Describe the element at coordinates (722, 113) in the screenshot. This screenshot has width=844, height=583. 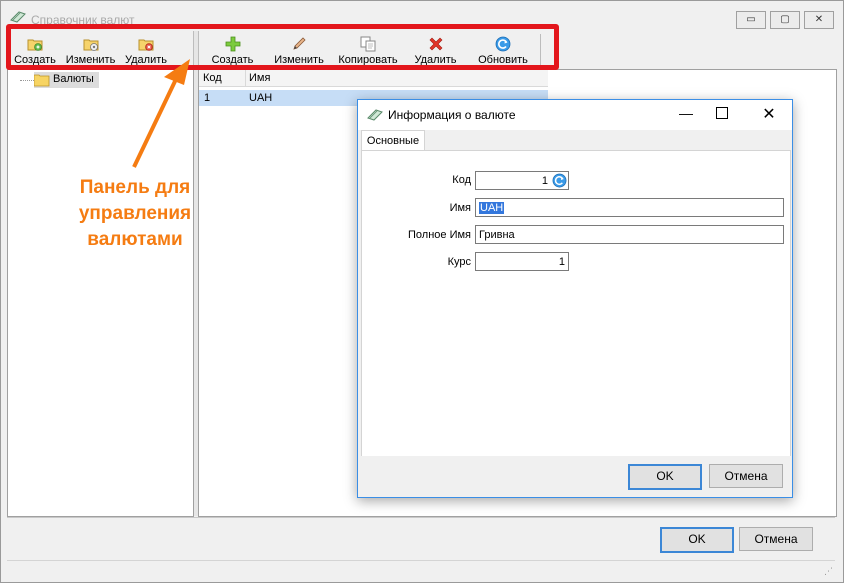
I see `dialog-maximize-icon` at that location.